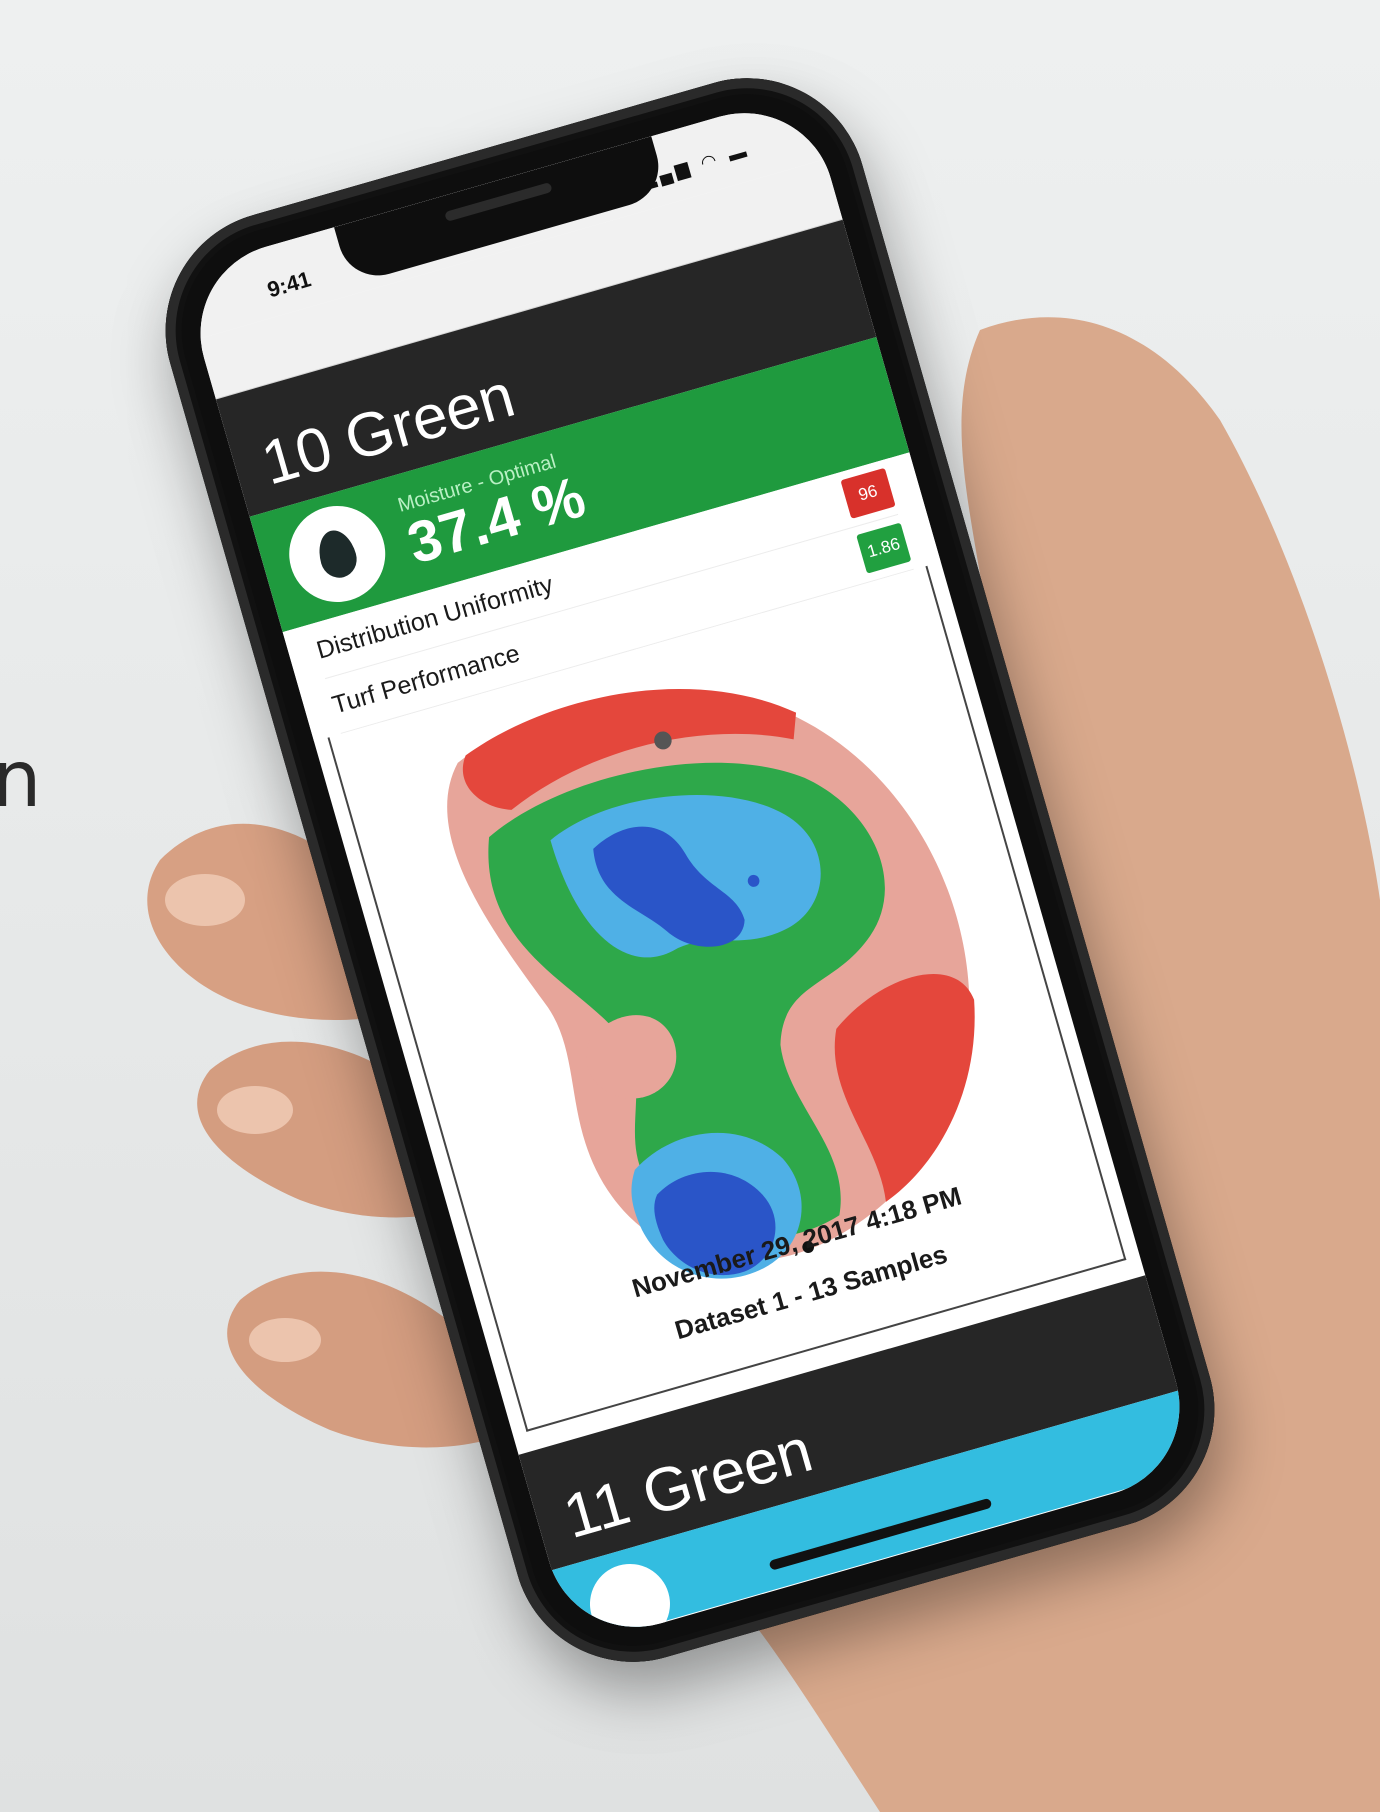  I want to click on metric-badge: 96, so click(868, 493).